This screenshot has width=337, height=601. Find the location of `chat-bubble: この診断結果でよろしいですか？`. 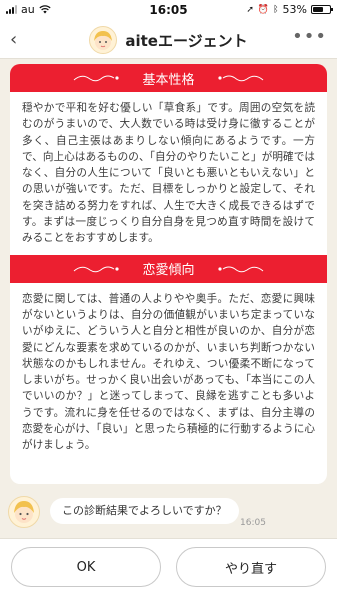

chat-bubble: この診断結果でよろしいですか？ is located at coordinates (144, 511).